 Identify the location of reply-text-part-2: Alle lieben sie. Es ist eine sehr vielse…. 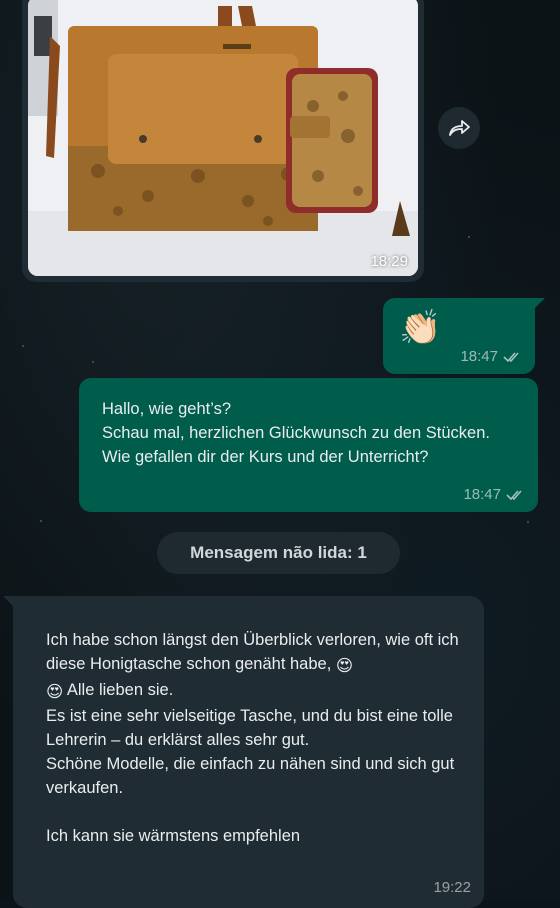
(250, 763).